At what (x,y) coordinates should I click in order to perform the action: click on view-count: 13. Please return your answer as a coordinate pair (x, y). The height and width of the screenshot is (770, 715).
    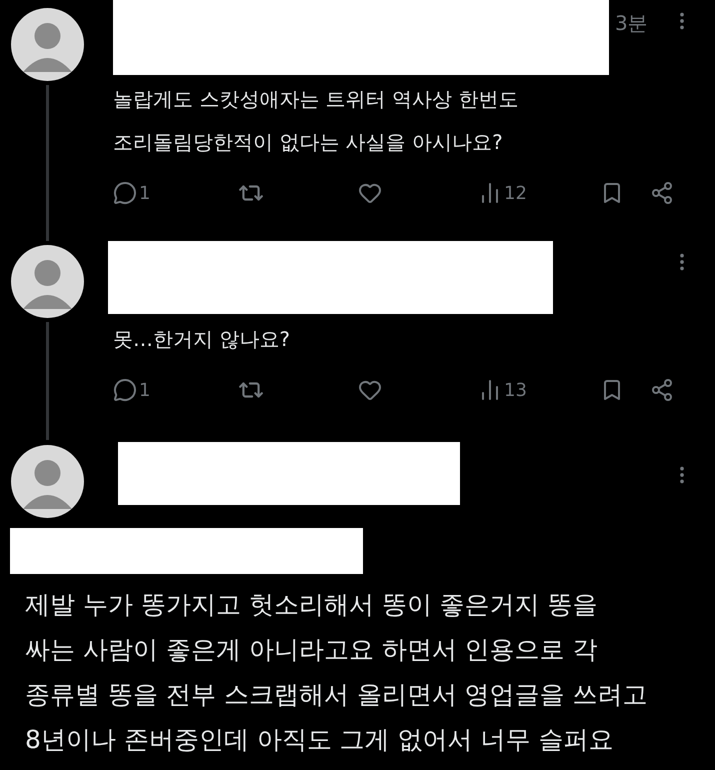
    Looking at the image, I should click on (515, 390).